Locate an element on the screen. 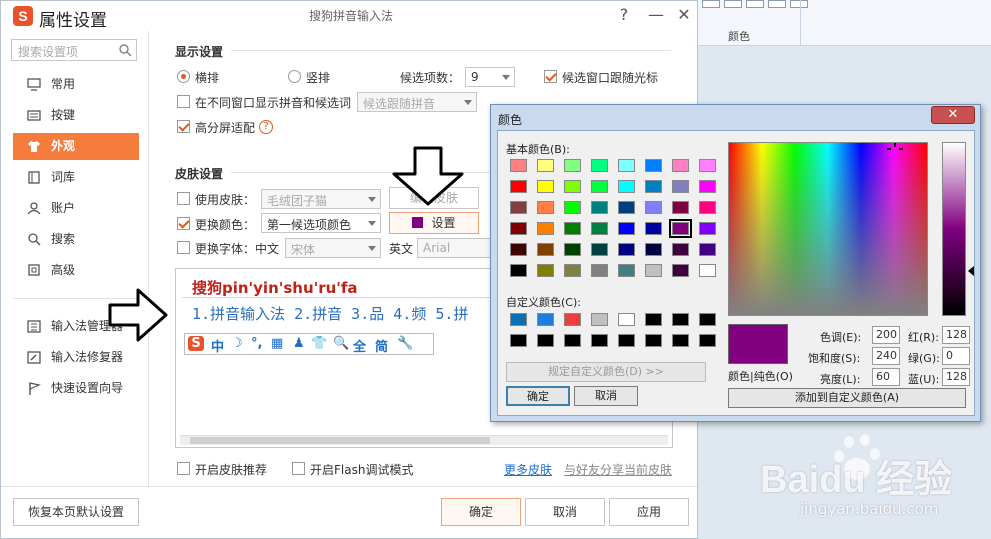 The image size is (991, 539). color-target-select: 第一候选项颜色 is located at coordinates (321, 223).